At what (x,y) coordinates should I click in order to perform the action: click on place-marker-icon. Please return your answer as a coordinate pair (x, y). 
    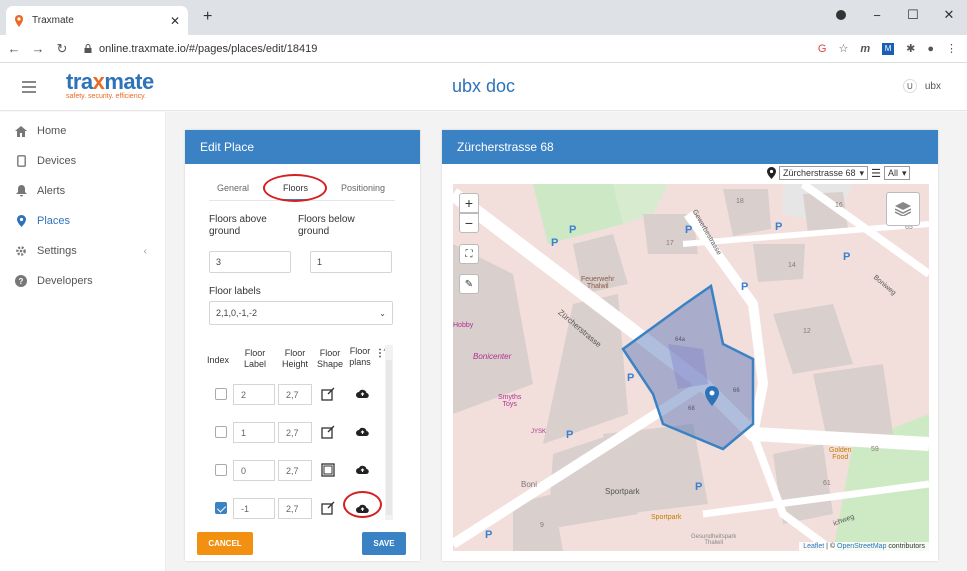
    Looking at the image, I should click on (712, 396).